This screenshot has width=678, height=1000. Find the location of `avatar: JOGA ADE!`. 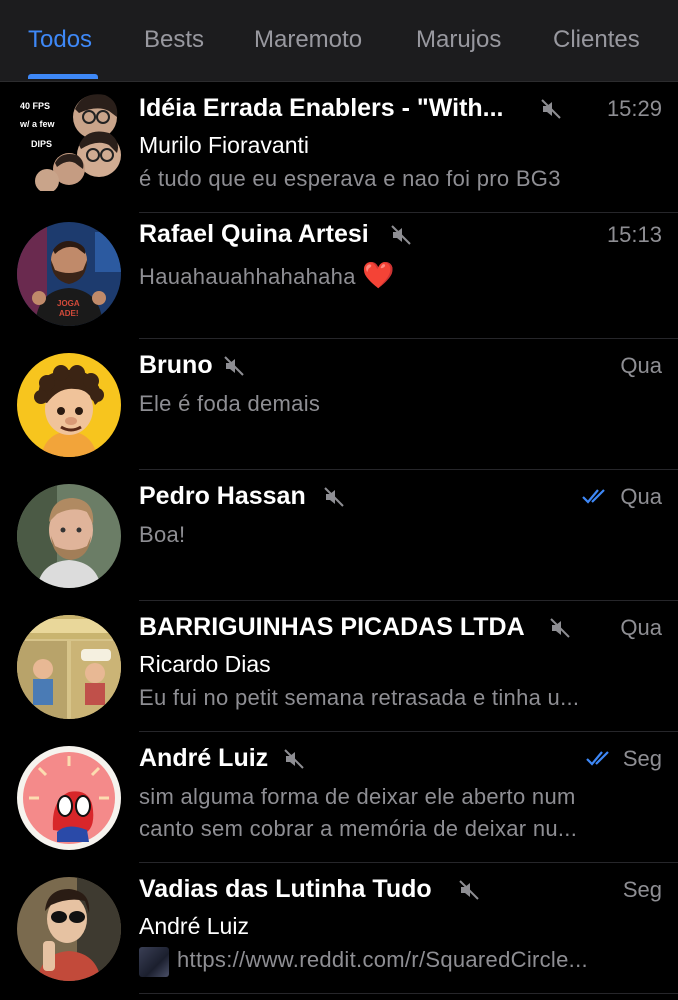

avatar: JOGA ADE! is located at coordinates (69, 274).